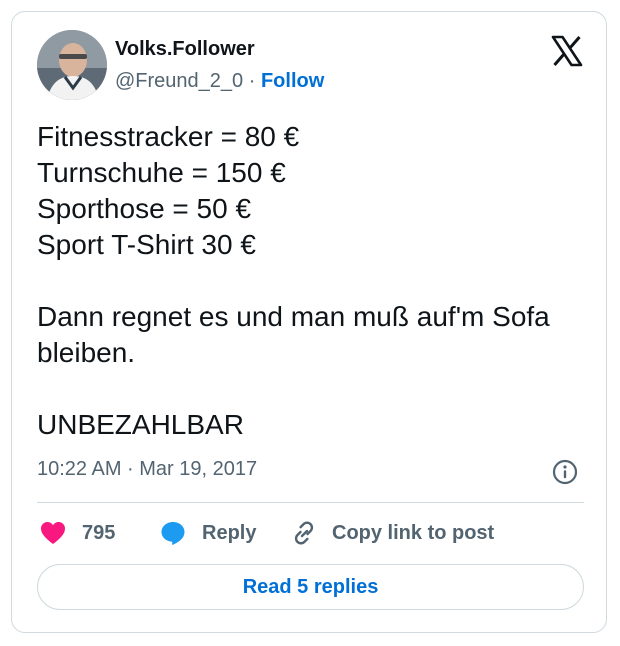 Image resolution: width=620 pixels, height=646 pixels. I want to click on copy-link-button: Copy link to post, so click(392, 533).